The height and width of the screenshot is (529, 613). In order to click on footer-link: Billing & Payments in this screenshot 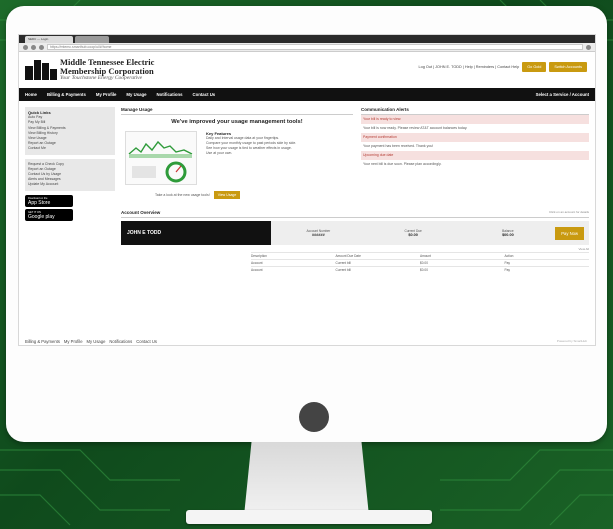, I will do `click(42, 341)`.